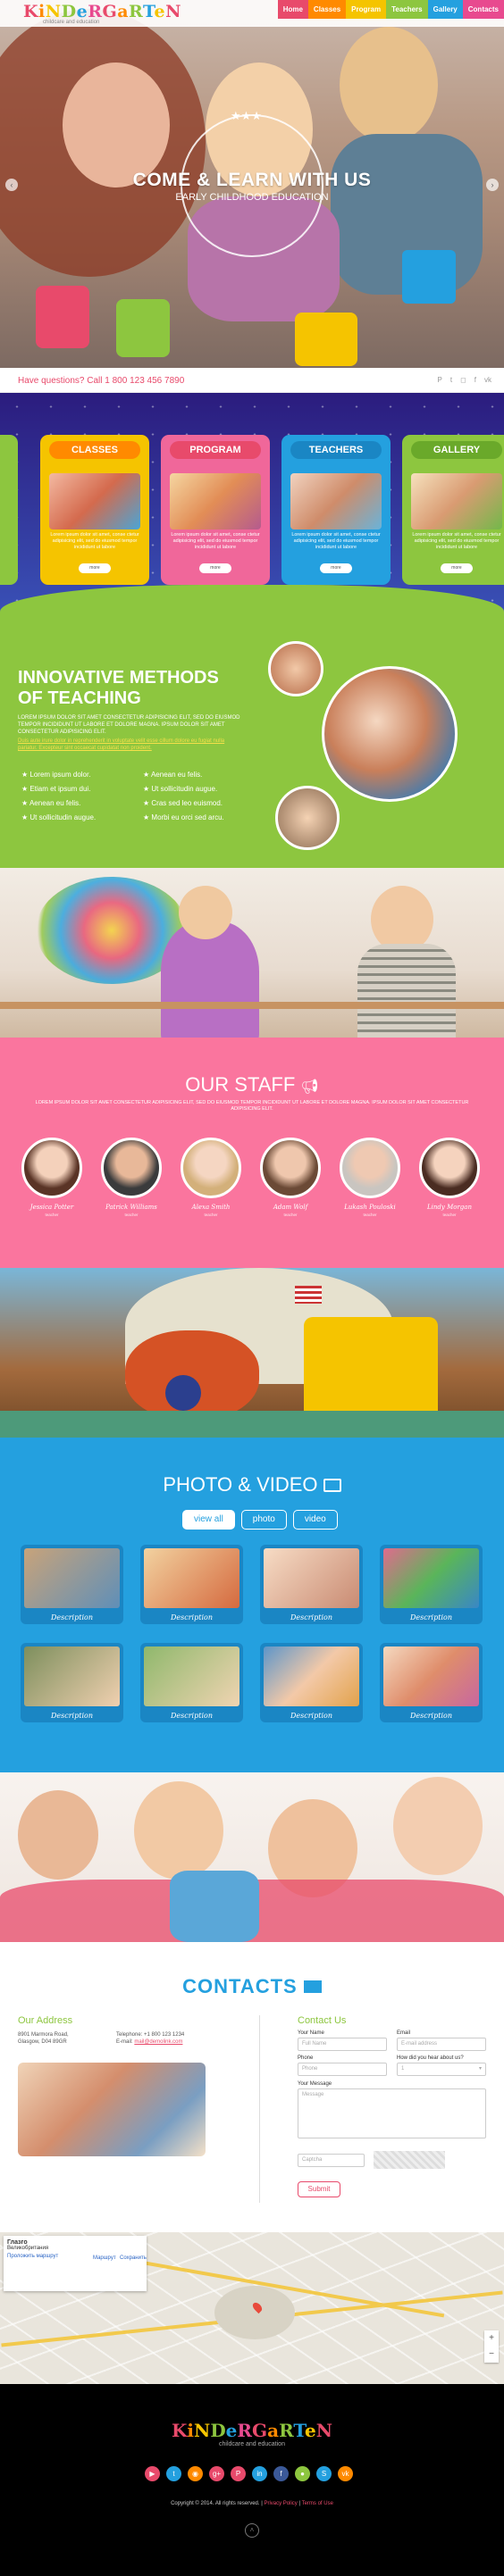  What do you see at coordinates (252, 2444) in the screenshot?
I see `footer-logo-subtitle: childcare and education` at bounding box center [252, 2444].